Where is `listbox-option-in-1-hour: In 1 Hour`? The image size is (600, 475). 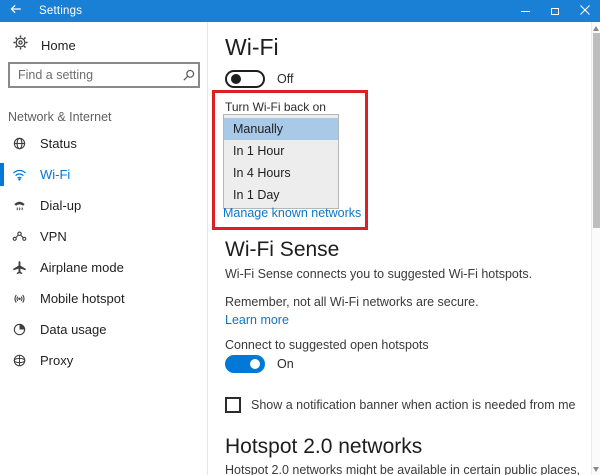
listbox-option-in-1-hour: In 1 Hour is located at coordinates (281, 151).